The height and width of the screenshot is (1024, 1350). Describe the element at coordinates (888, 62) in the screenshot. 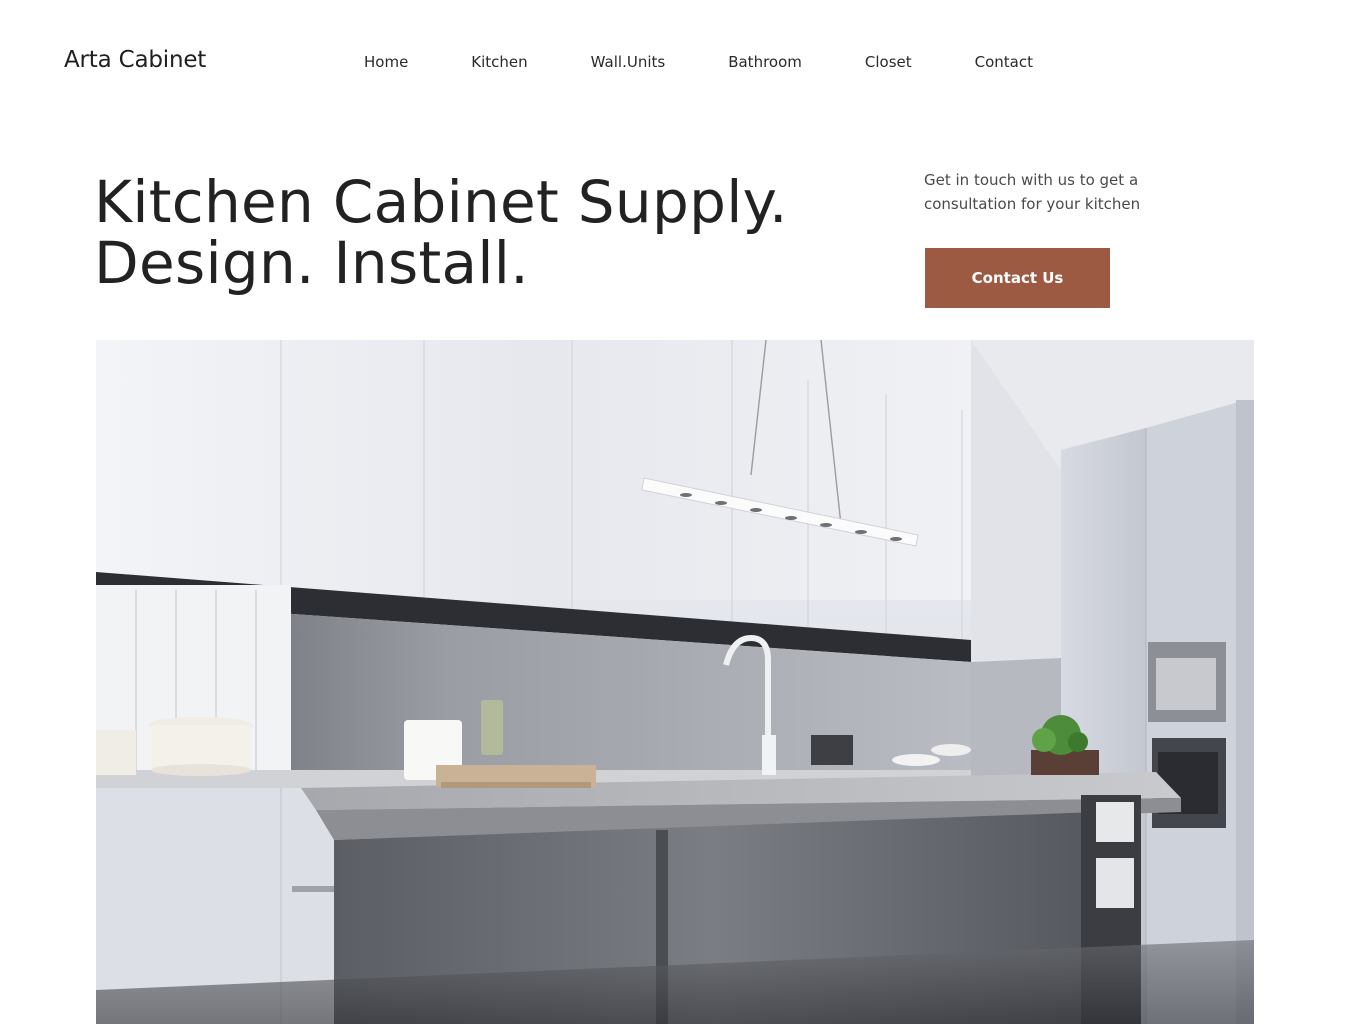

I see `nav-closet: Closet` at that location.